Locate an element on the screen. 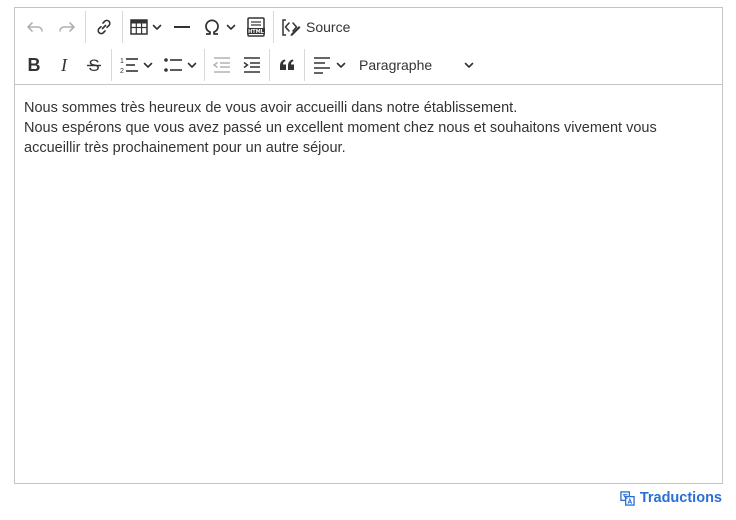 The height and width of the screenshot is (520, 736). text-alignment-button is located at coordinates (329, 65).